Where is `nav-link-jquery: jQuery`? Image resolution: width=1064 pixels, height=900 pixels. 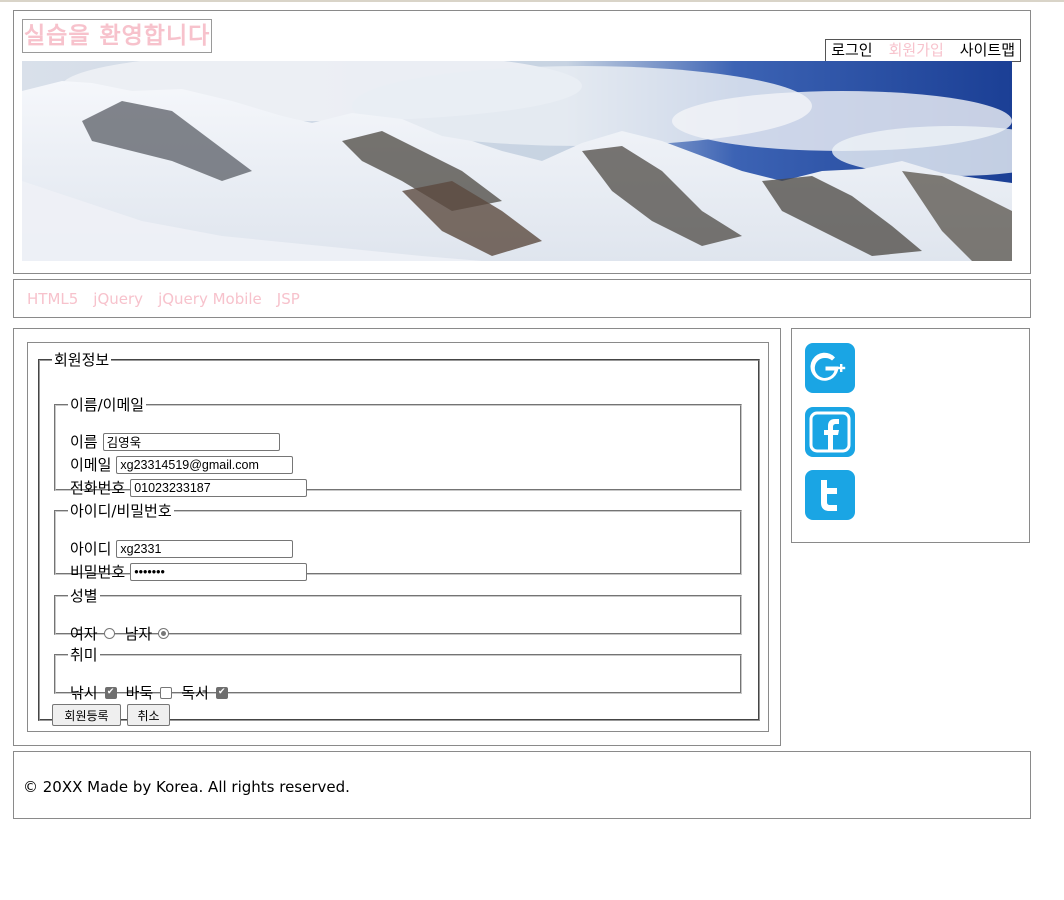 nav-link-jquery: jQuery is located at coordinates (118, 299).